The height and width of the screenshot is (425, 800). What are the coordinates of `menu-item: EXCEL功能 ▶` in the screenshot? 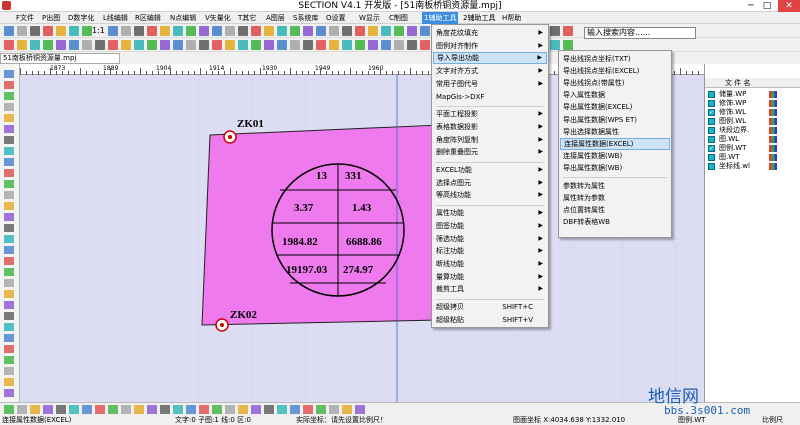 It's located at (490, 170).